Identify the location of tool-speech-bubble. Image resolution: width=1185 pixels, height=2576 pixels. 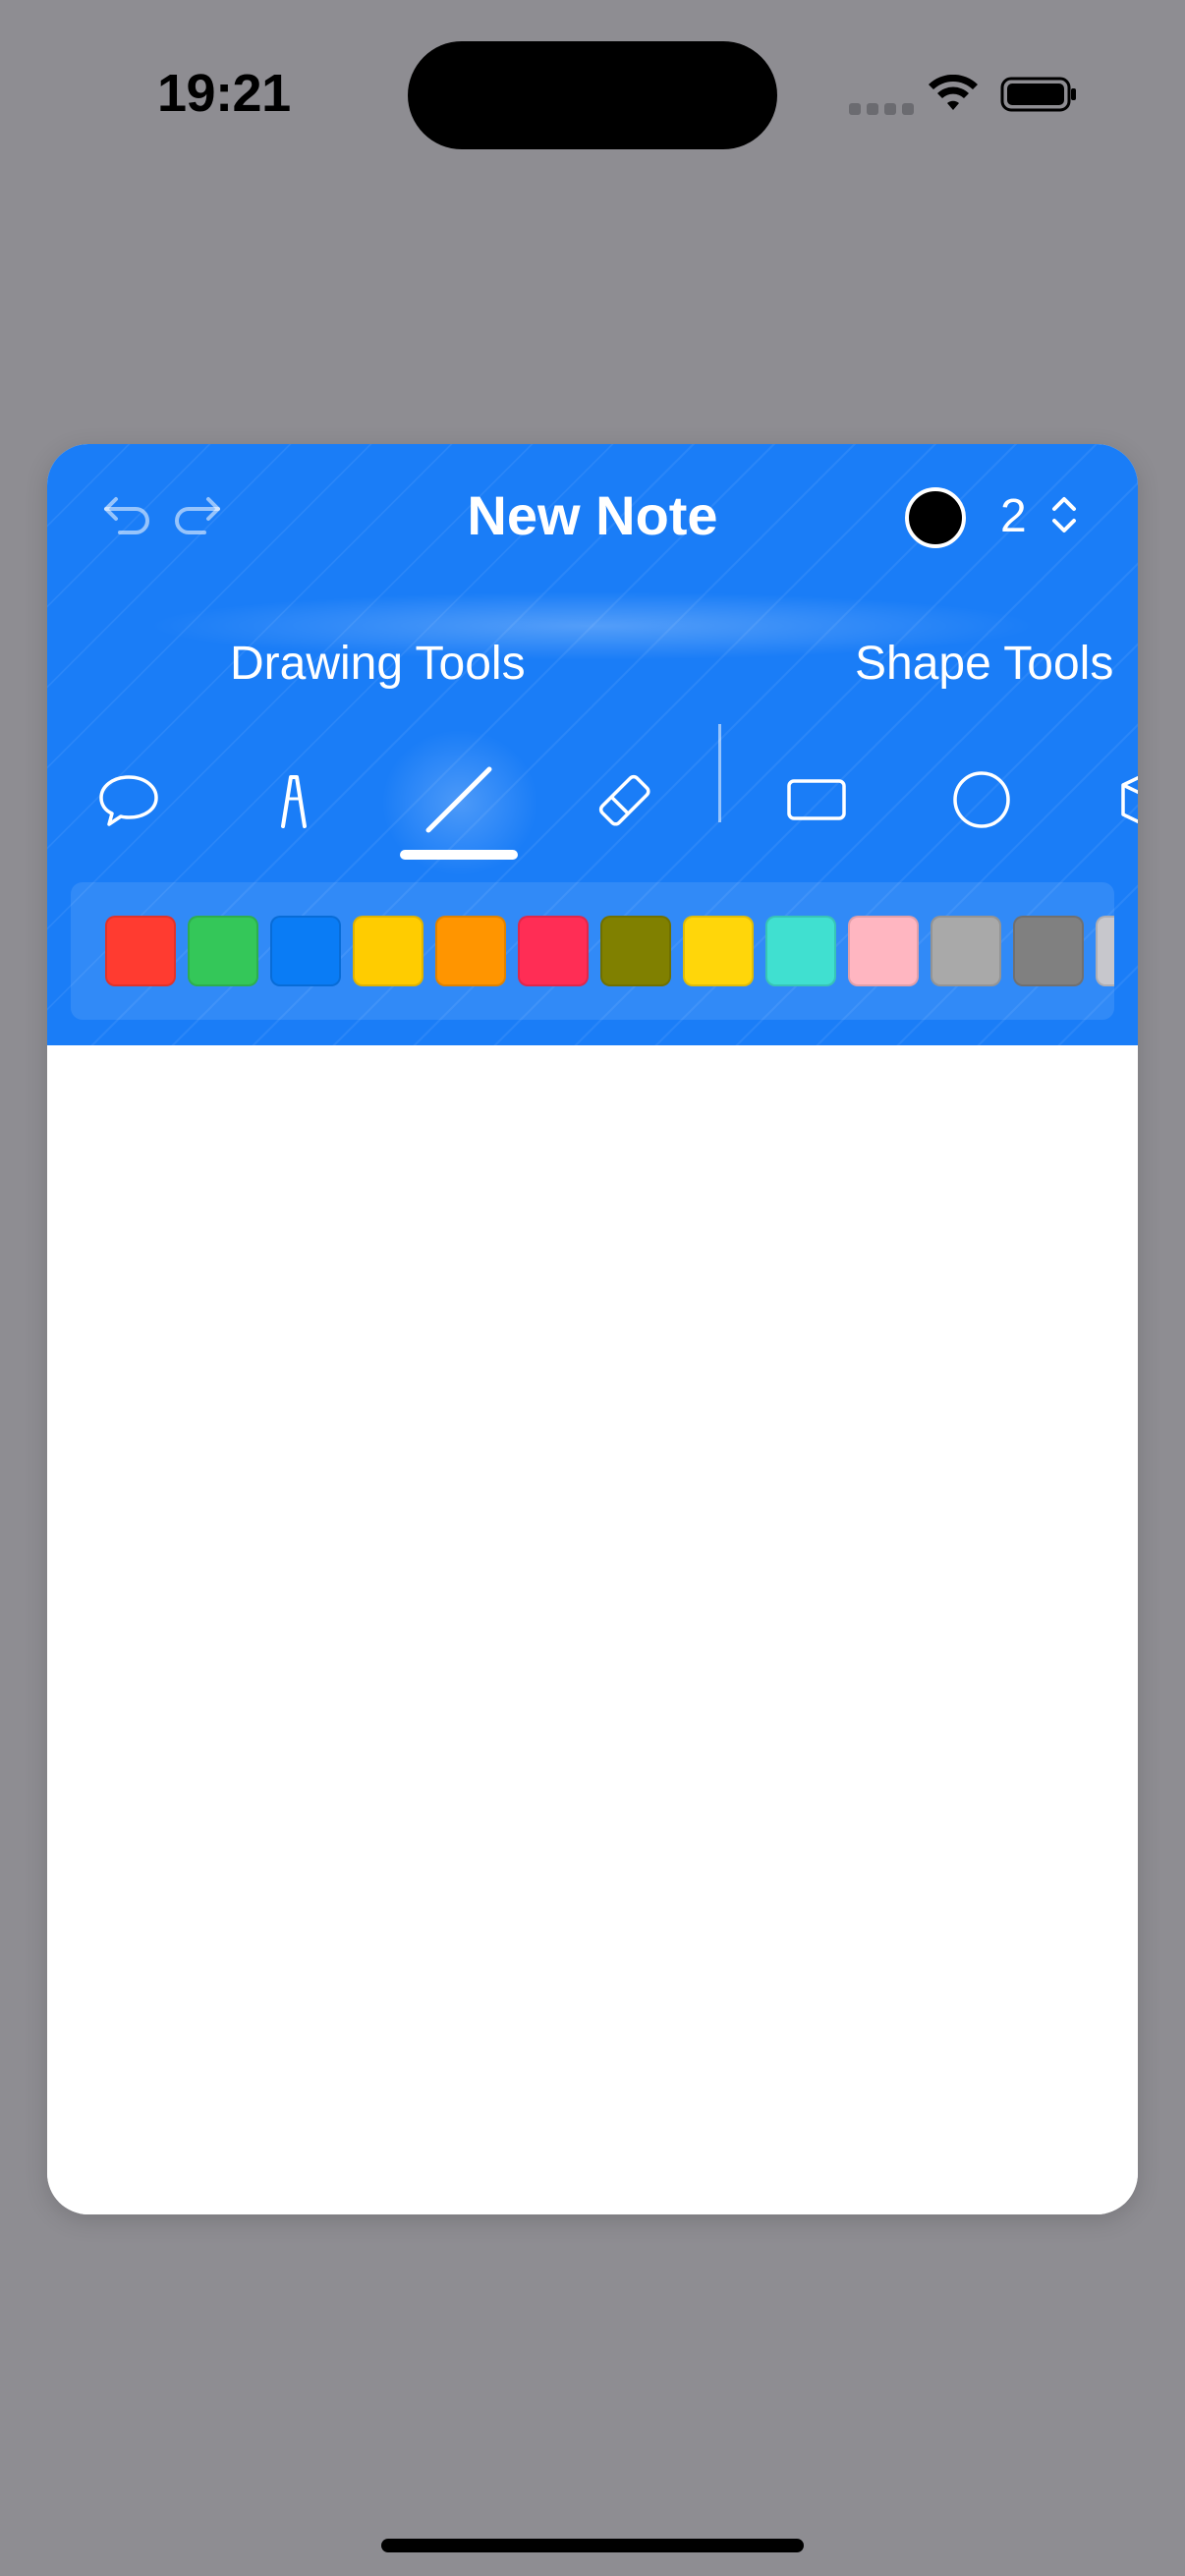
(129, 800).